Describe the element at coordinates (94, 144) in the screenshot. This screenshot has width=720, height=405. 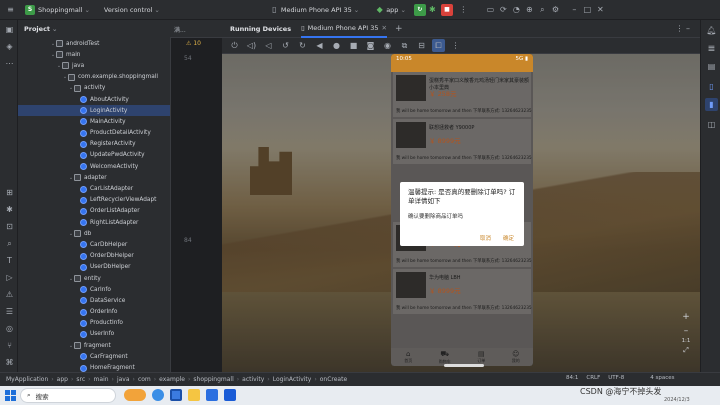
I see `tree-item: RegisterActivity` at that location.